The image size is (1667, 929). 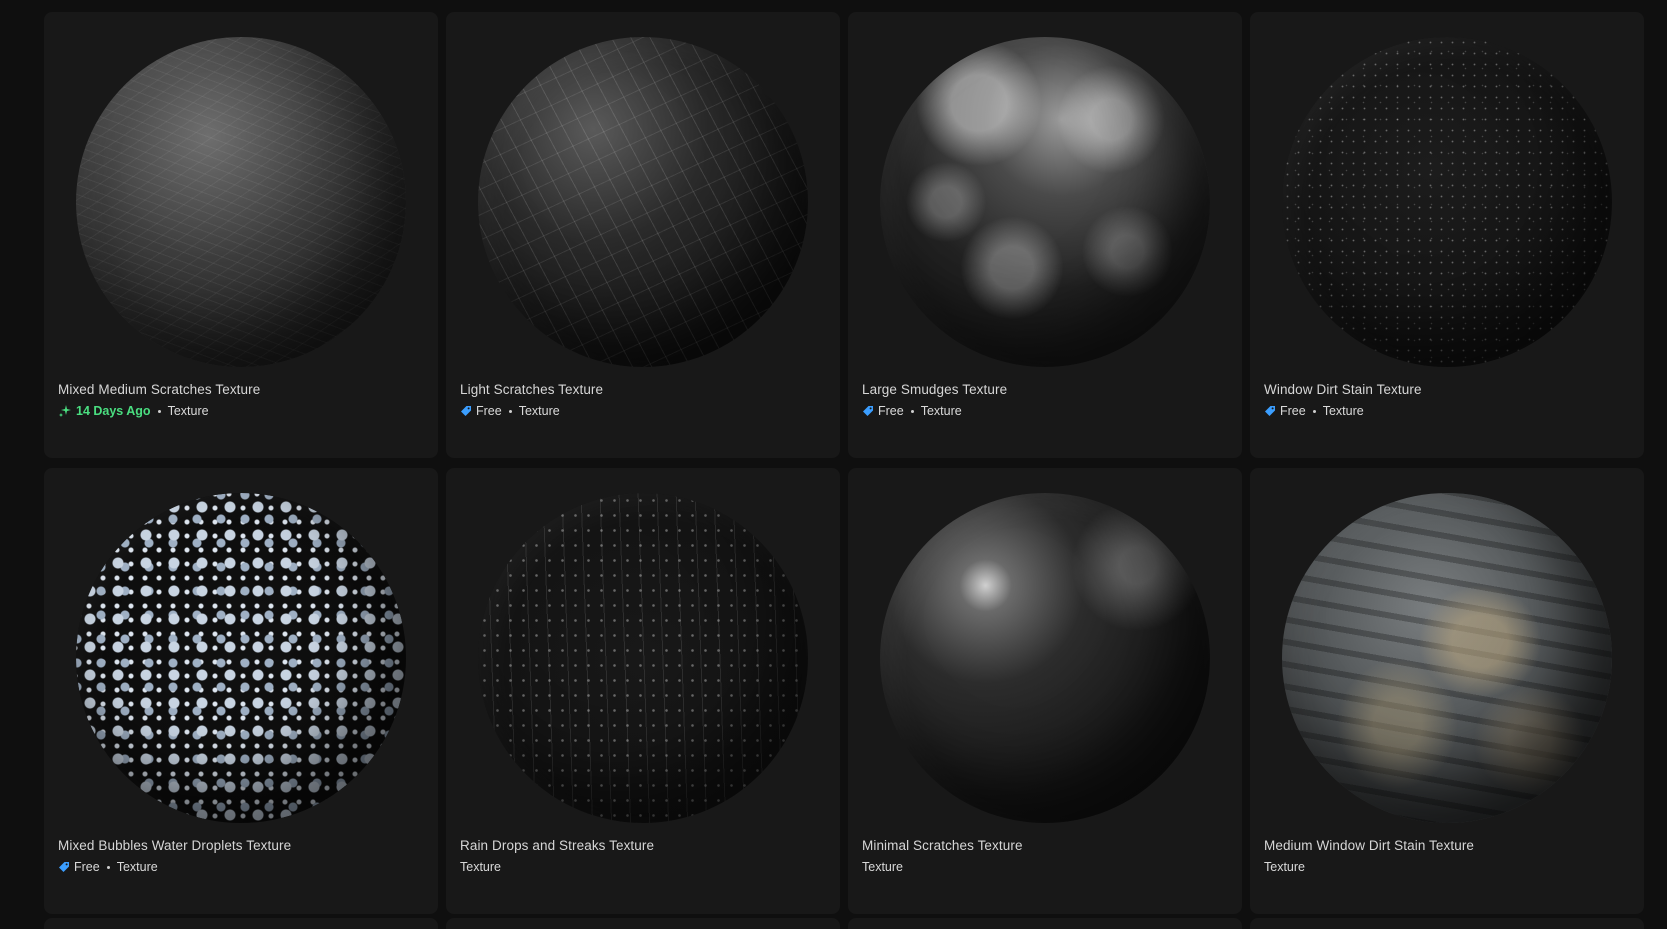 I want to click on sparkle-icon, so click(x=65, y=411).